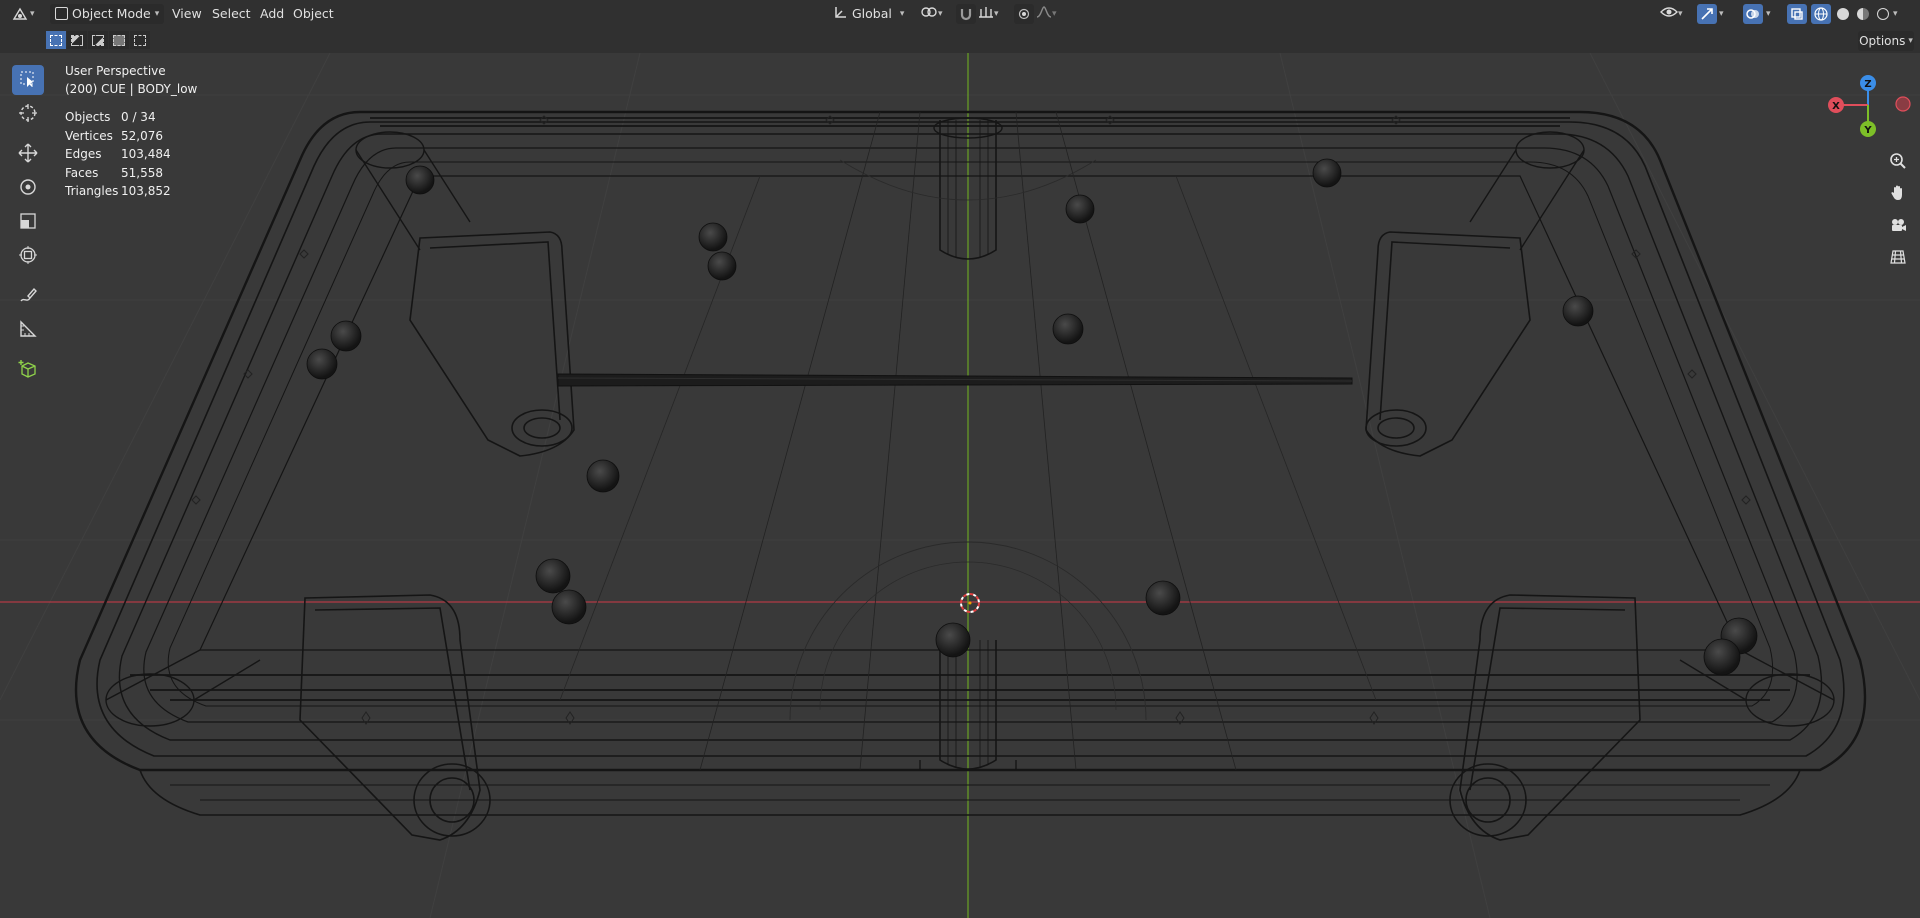 The height and width of the screenshot is (918, 1920). I want to click on tool-annotate, so click(28, 296).